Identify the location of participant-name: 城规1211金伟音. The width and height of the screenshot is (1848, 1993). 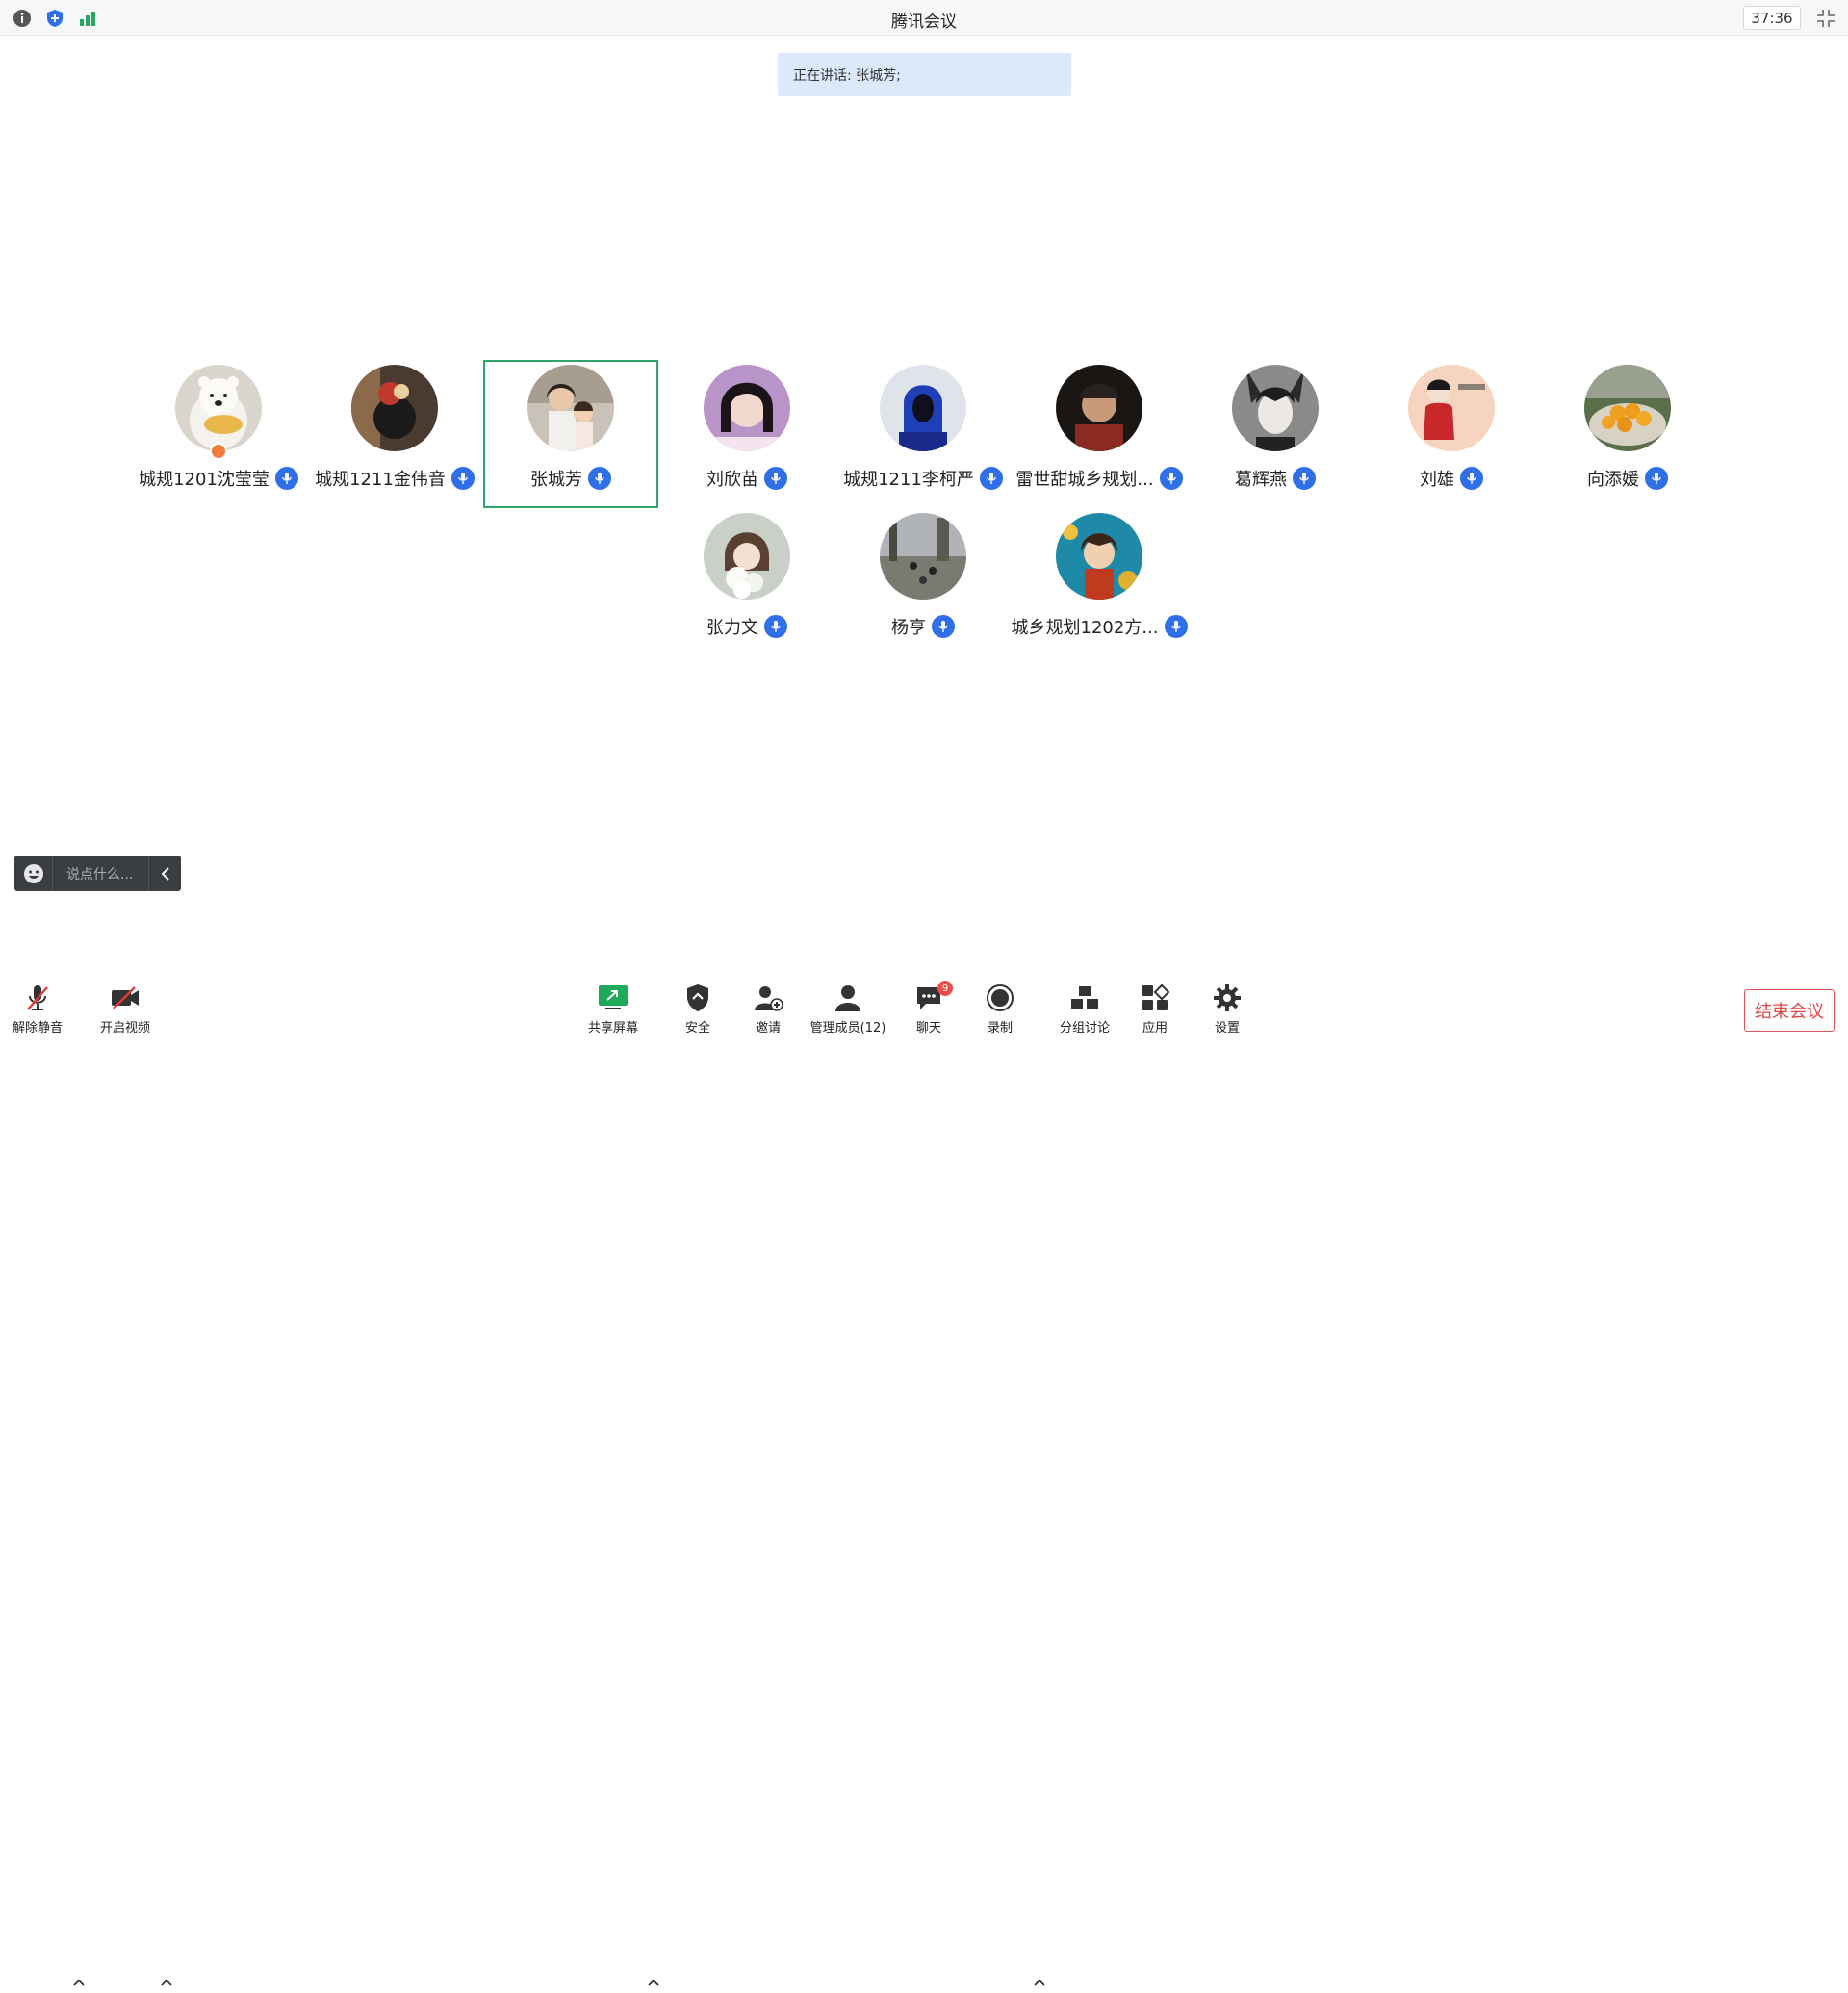
(380, 480).